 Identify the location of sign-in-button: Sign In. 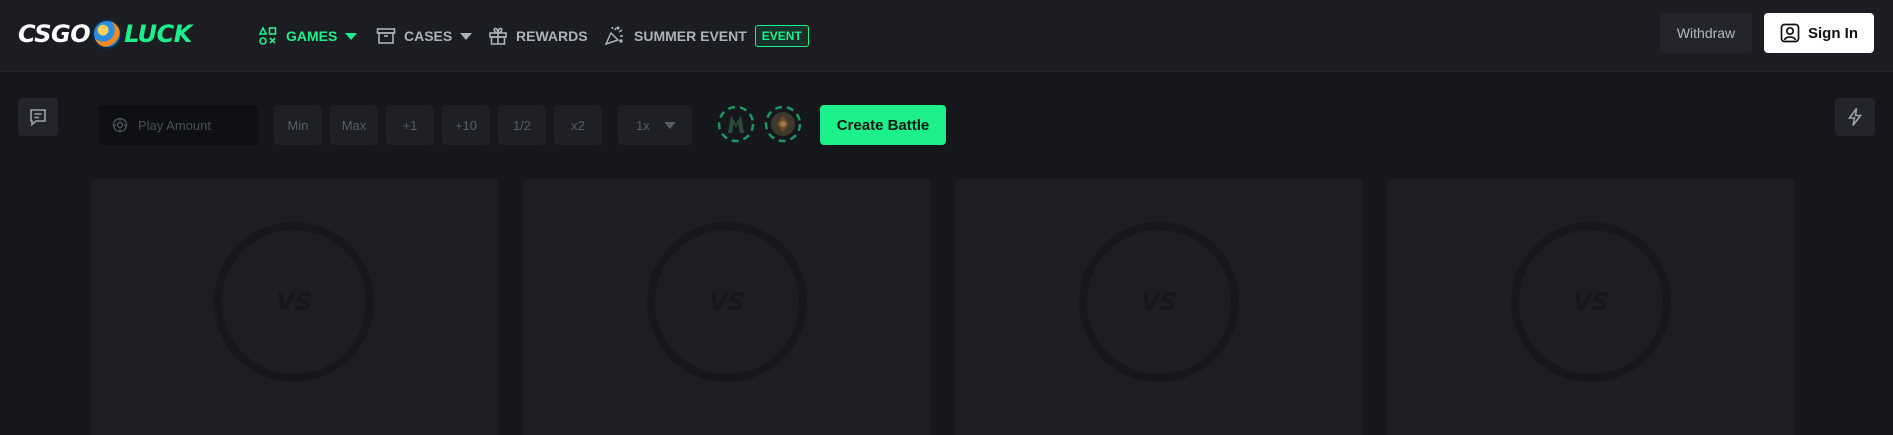
(1819, 33).